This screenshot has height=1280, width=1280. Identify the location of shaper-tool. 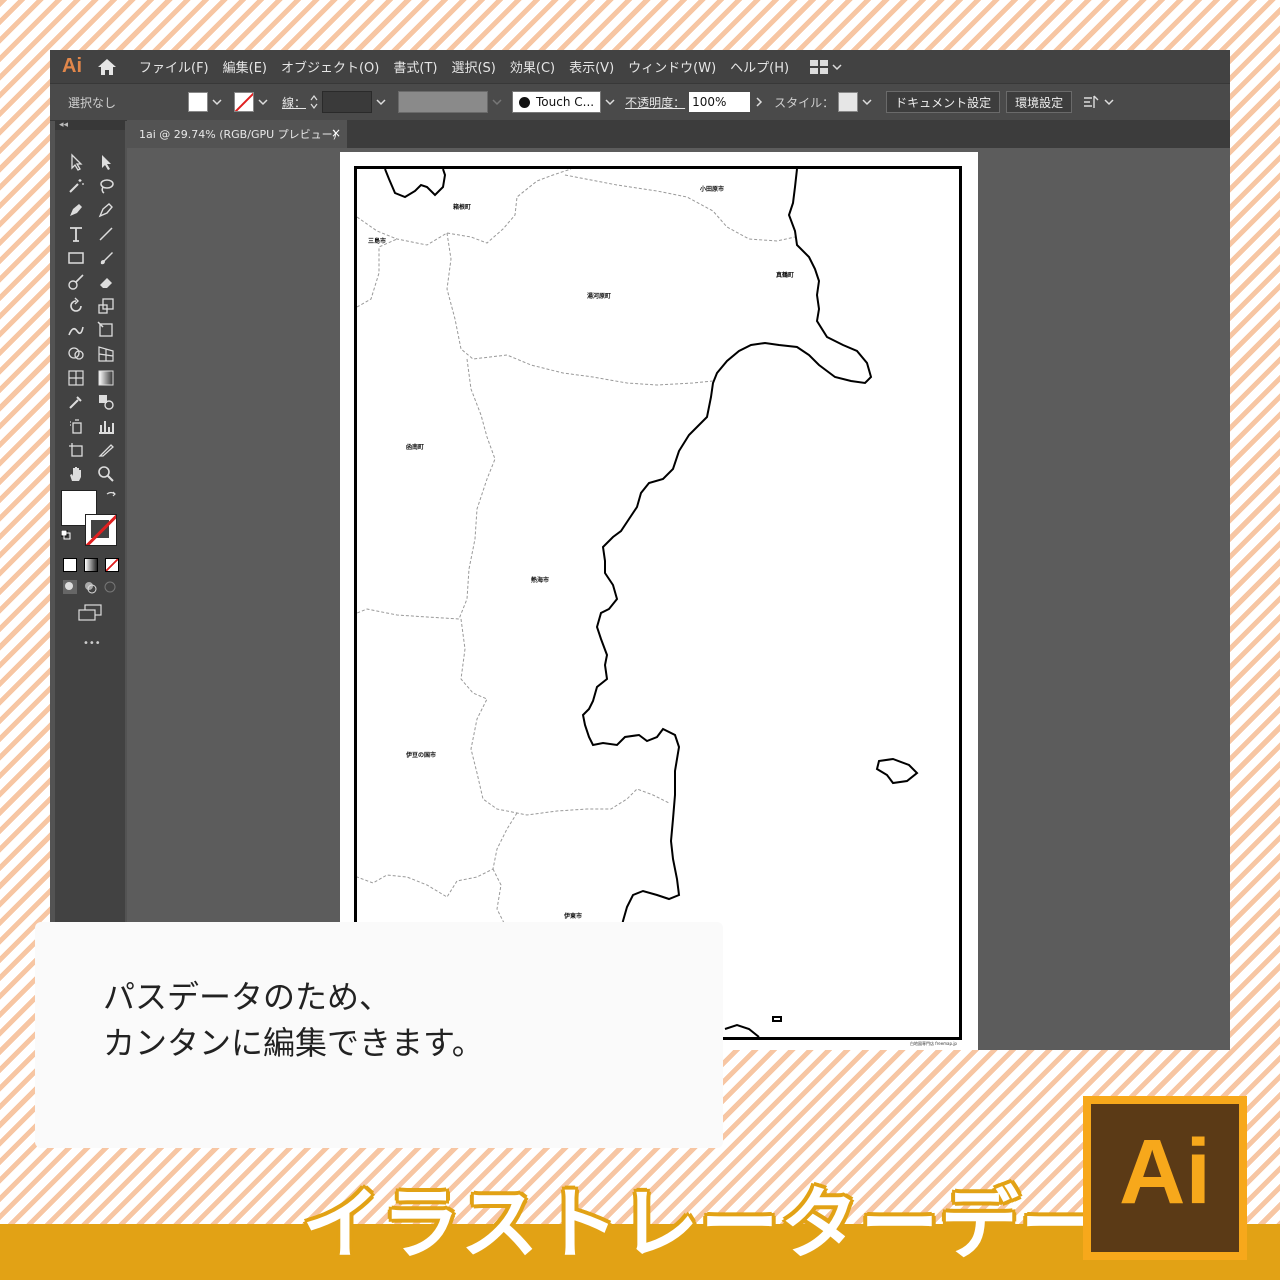
(76, 282).